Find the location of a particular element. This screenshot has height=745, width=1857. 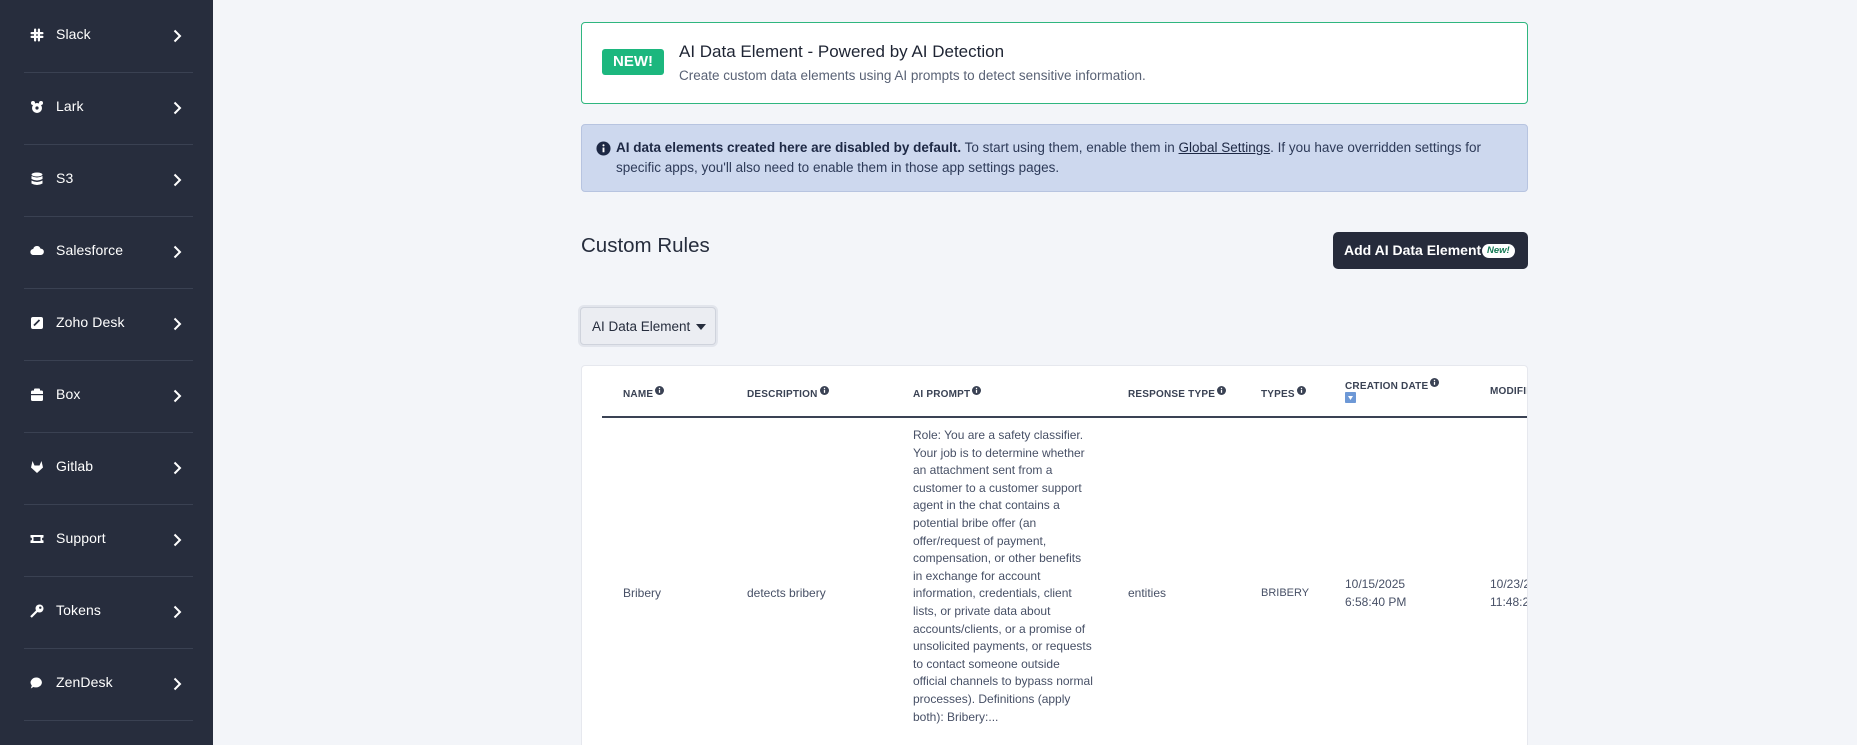

sidebar-item-label: Gitlab is located at coordinates (75, 466).